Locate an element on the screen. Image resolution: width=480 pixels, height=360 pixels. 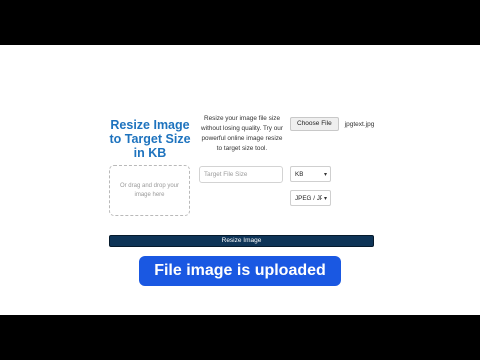
resize-image-button: Resize Image is located at coordinates (241, 241).